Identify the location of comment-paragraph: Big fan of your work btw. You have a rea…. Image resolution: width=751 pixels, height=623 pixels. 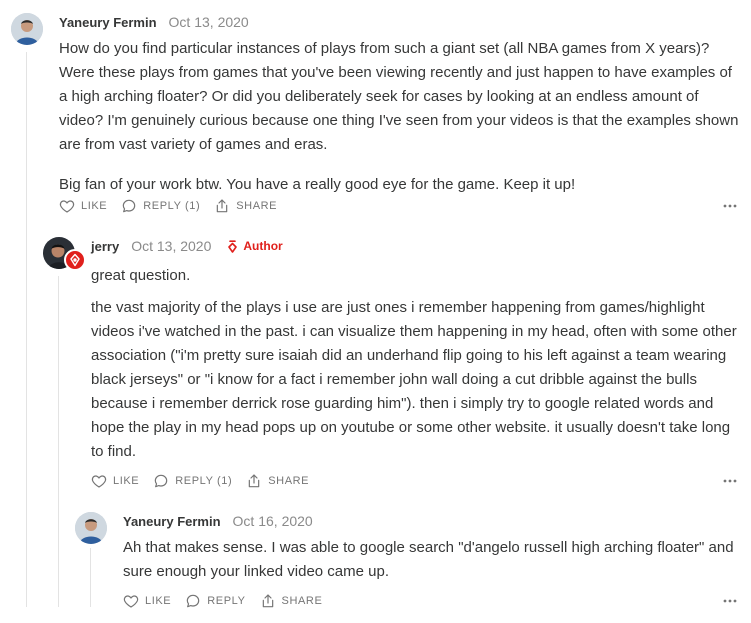
(317, 184).